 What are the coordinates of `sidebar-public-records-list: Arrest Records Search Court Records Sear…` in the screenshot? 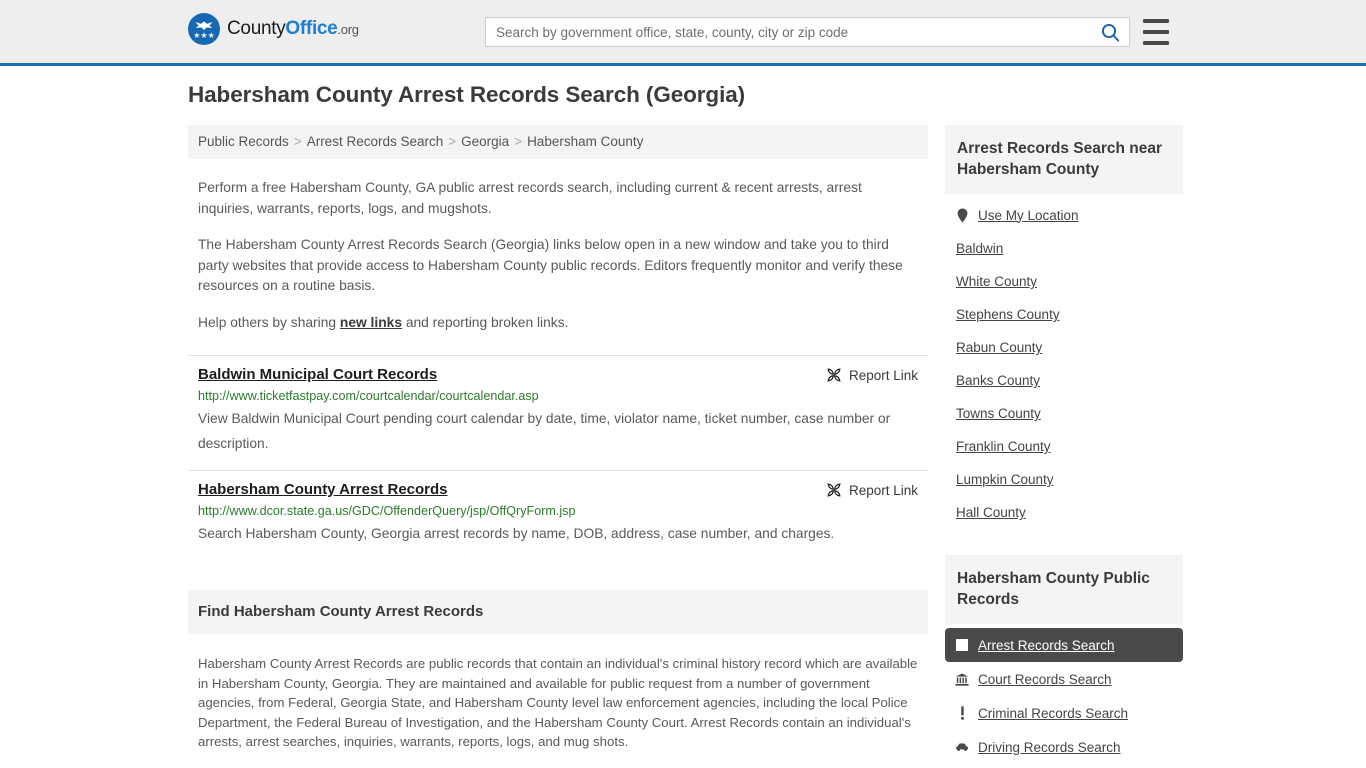 It's located at (1064, 694).